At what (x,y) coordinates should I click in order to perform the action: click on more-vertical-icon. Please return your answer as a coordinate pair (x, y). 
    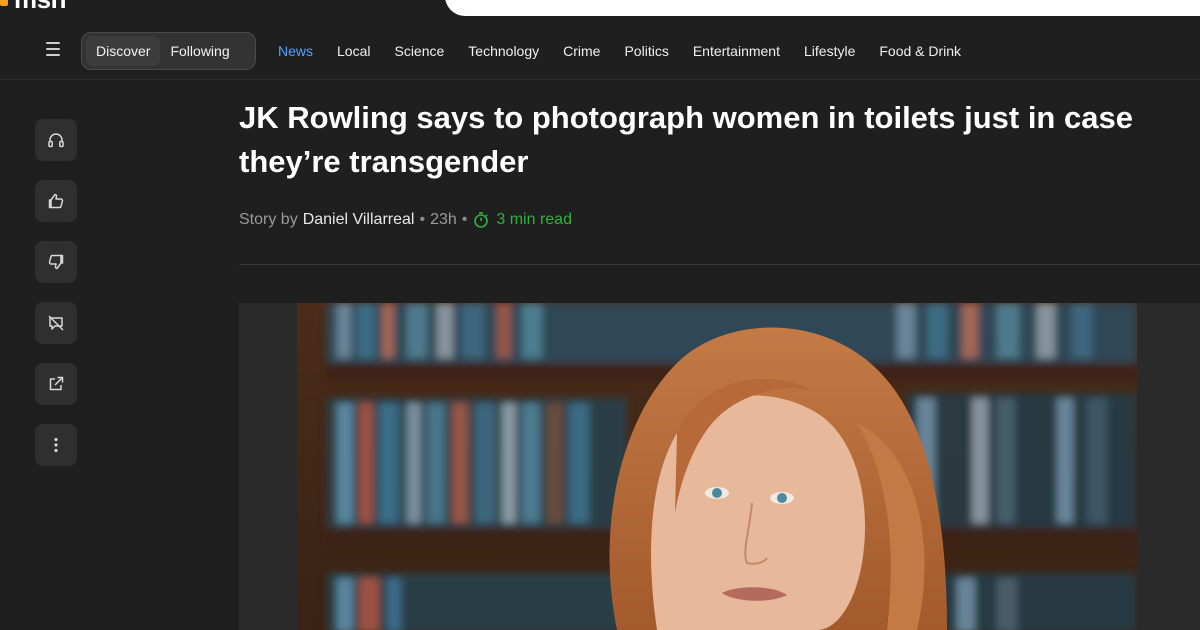
    Looking at the image, I should click on (56, 445).